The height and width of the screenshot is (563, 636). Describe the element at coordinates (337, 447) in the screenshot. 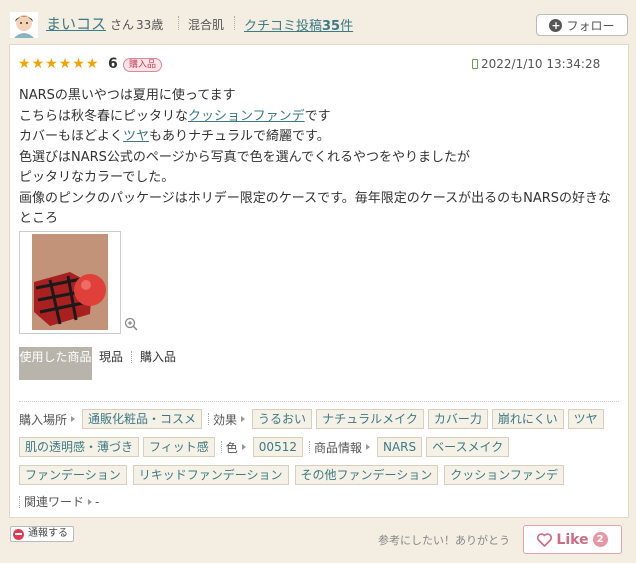

I see `label-text: 商品情報` at that location.